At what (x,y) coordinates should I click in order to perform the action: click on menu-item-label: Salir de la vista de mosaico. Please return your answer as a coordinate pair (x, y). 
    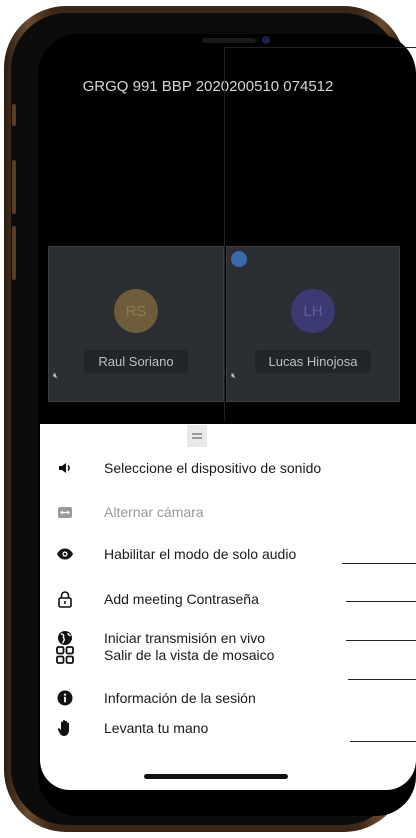
    Looking at the image, I should click on (189, 655).